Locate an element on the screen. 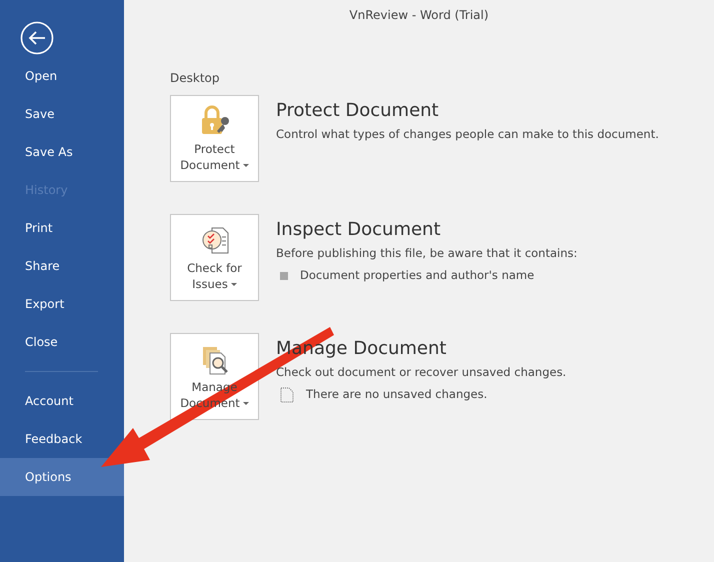  sidebar-item: Export is located at coordinates (62, 304).